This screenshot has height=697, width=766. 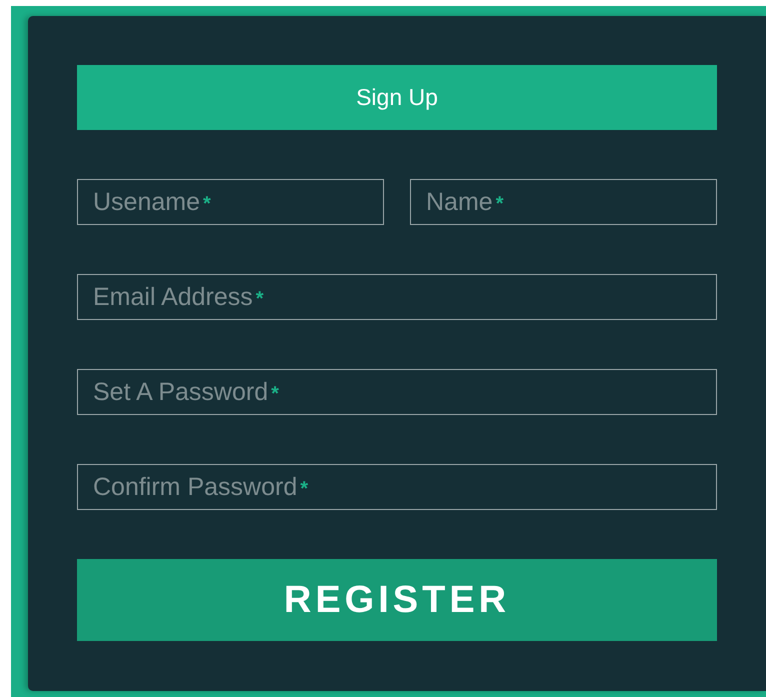 I want to click on sign-up-header: Sign Up, so click(x=397, y=97).